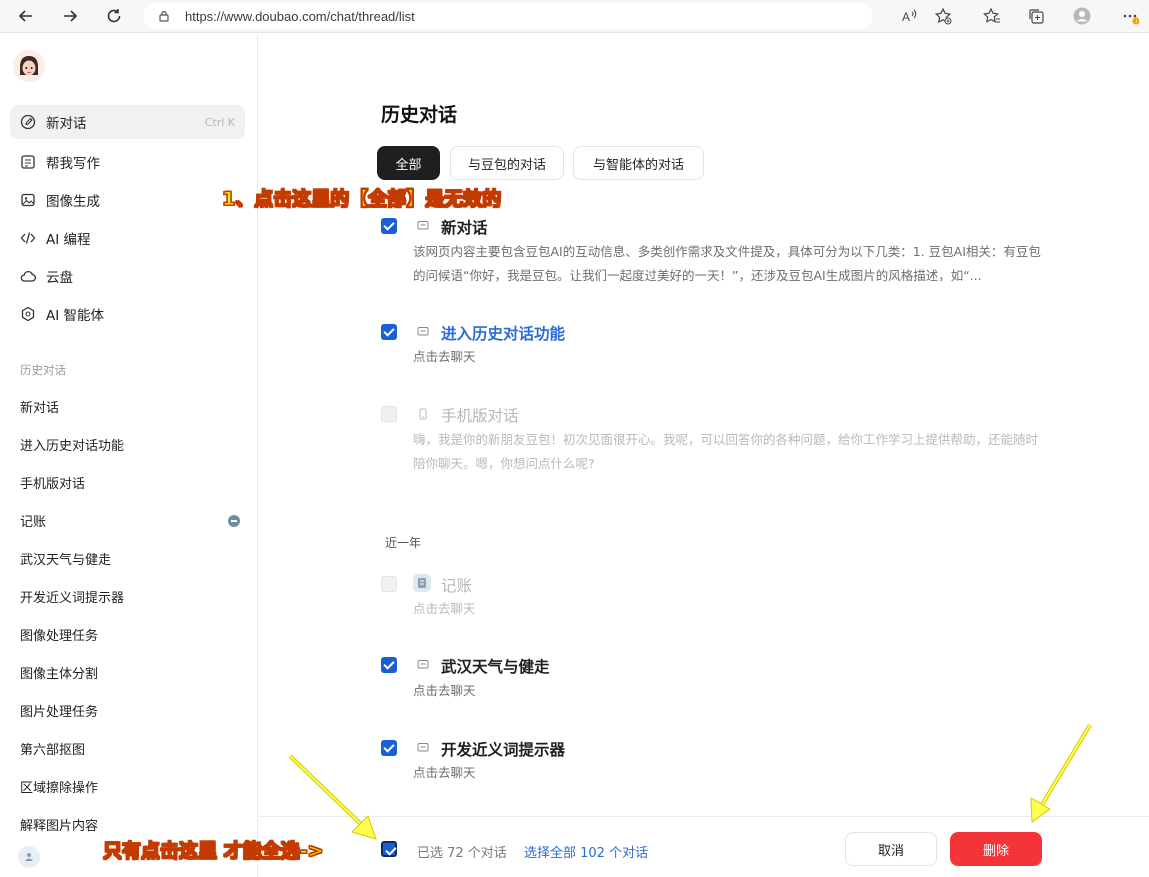  Describe the element at coordinates (26, 16) in the screenshot. I see `back-icon` at that location.